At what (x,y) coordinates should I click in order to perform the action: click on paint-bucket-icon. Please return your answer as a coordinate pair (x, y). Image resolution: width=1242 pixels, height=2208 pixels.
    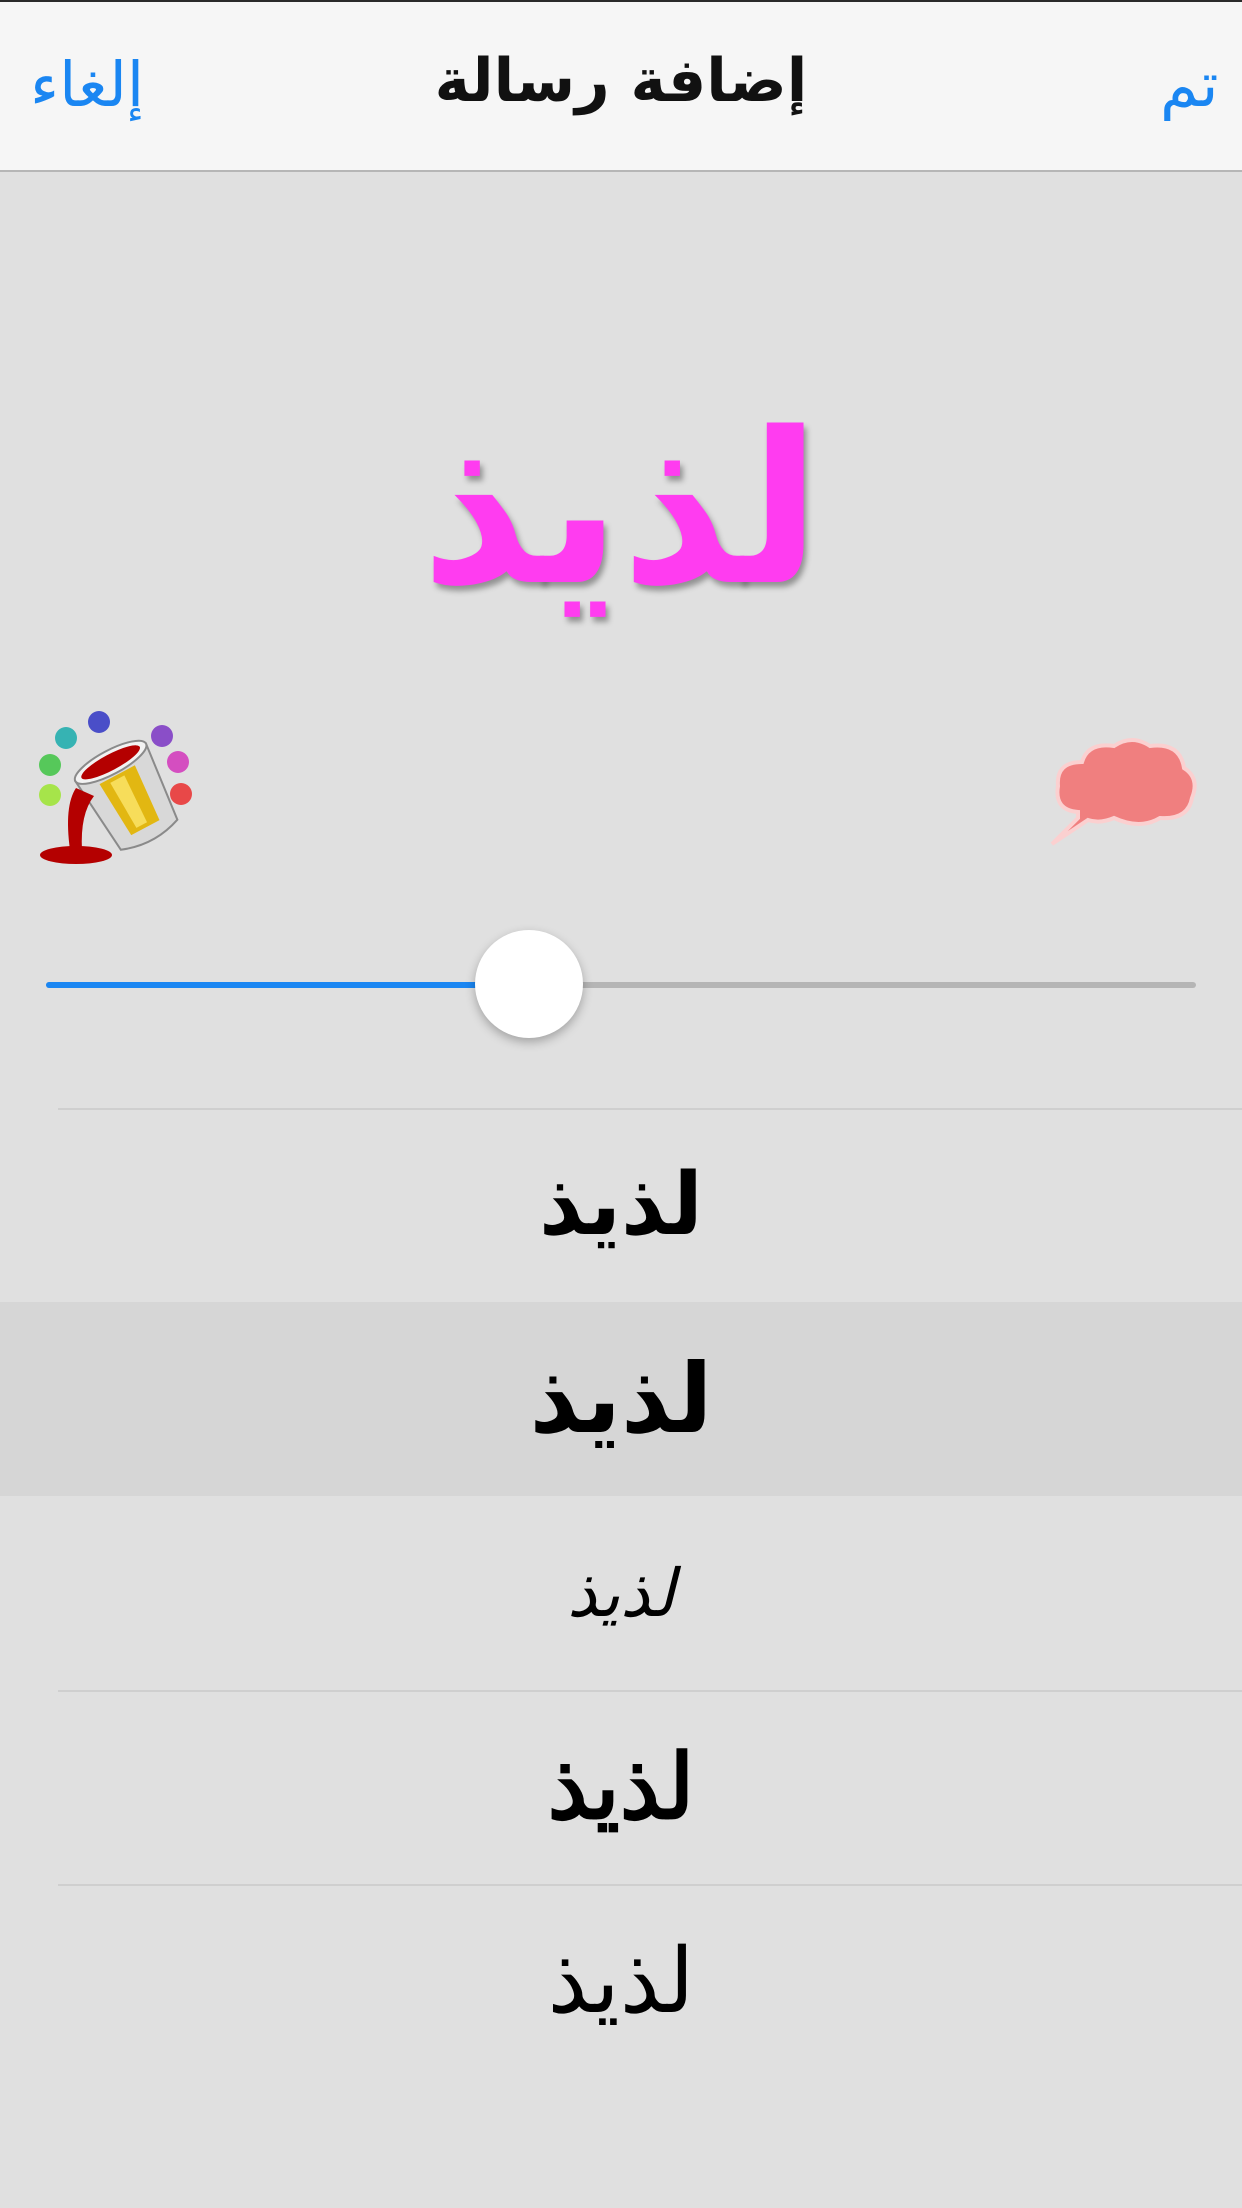
    Looking at the image, I should click on (116, 792).